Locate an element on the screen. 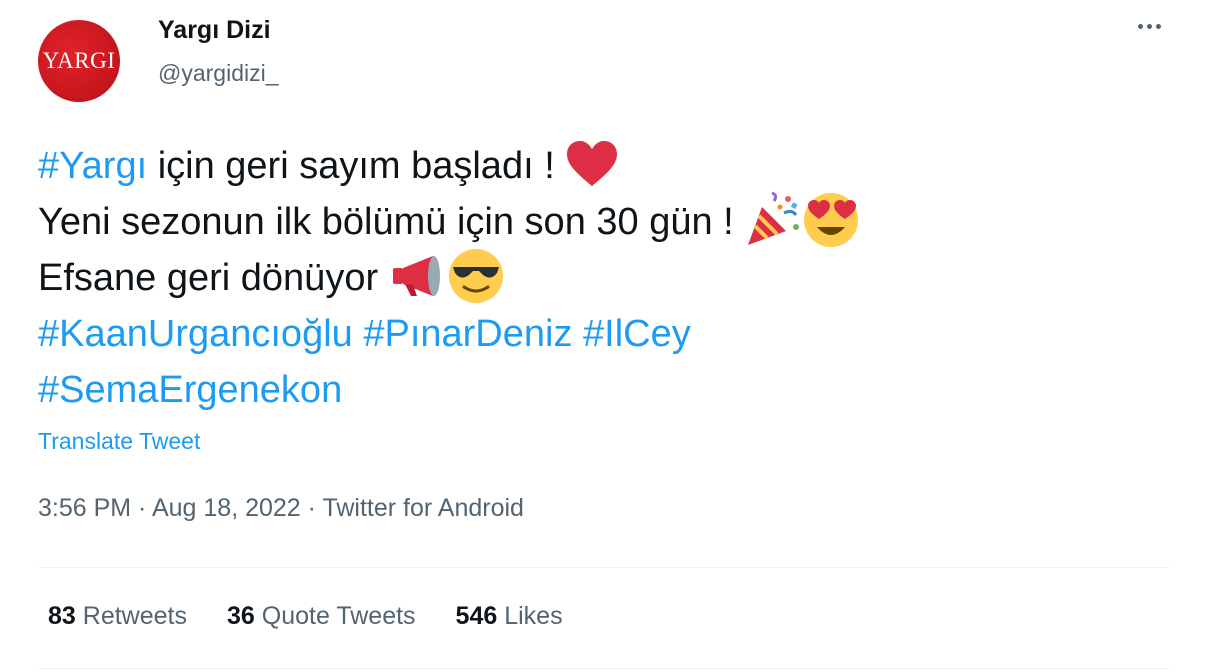  retweets-stat: 83 Retweets is located at coordinates (117, 616).